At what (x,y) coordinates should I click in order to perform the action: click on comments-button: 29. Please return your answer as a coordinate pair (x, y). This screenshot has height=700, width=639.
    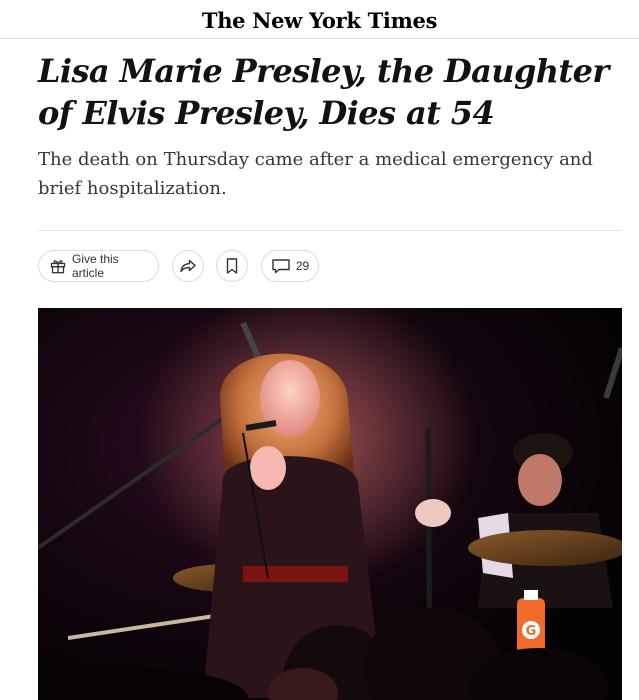
    Looking at the image, I should click on (290, 266).